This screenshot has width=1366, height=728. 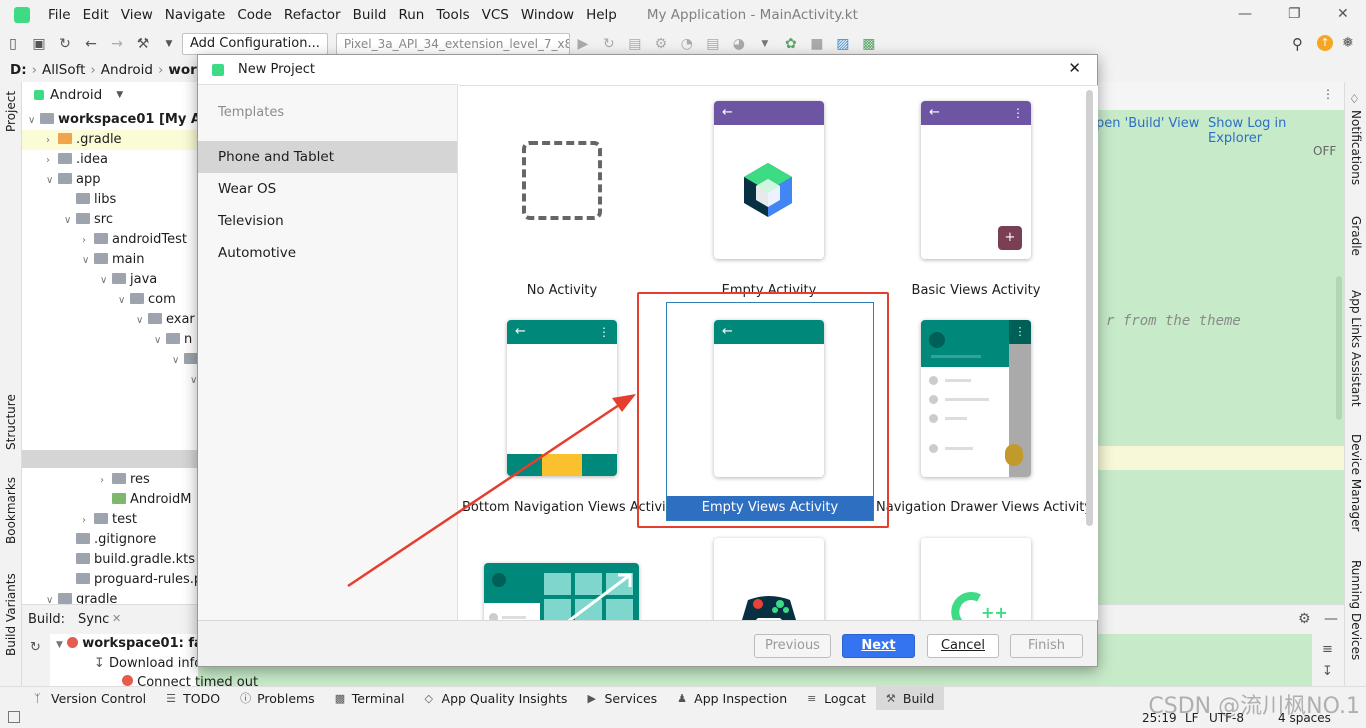 What do you see at coordinates (817, 44) in the screenshot?
I see `stop-icon: ■` at bounding box center [817, 44].